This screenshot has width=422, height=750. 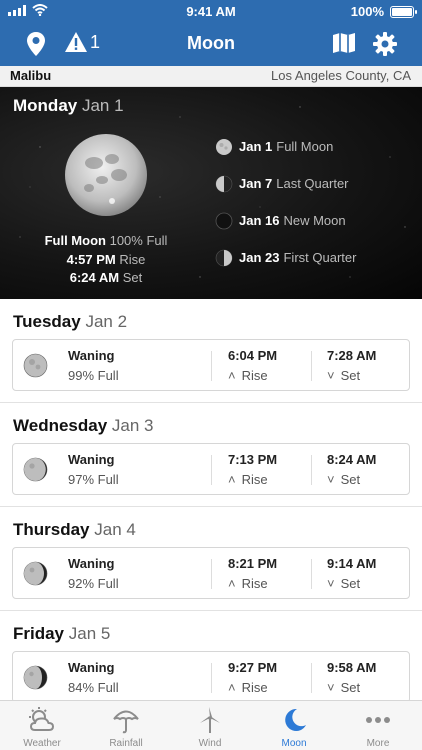 I want to click on today-day: Monday, so click(x=45, y=105).